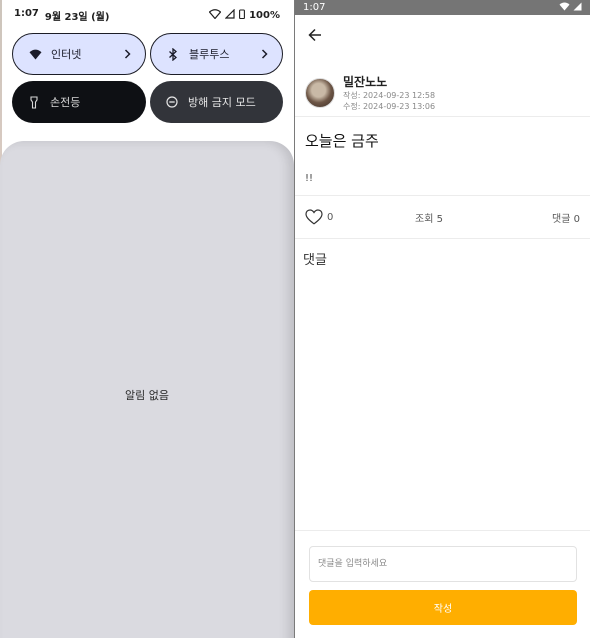 Image resolution: width=590 pixels, height=638 pixels. I want to click on post-title: 오늘은 금주, so click(342, 141).